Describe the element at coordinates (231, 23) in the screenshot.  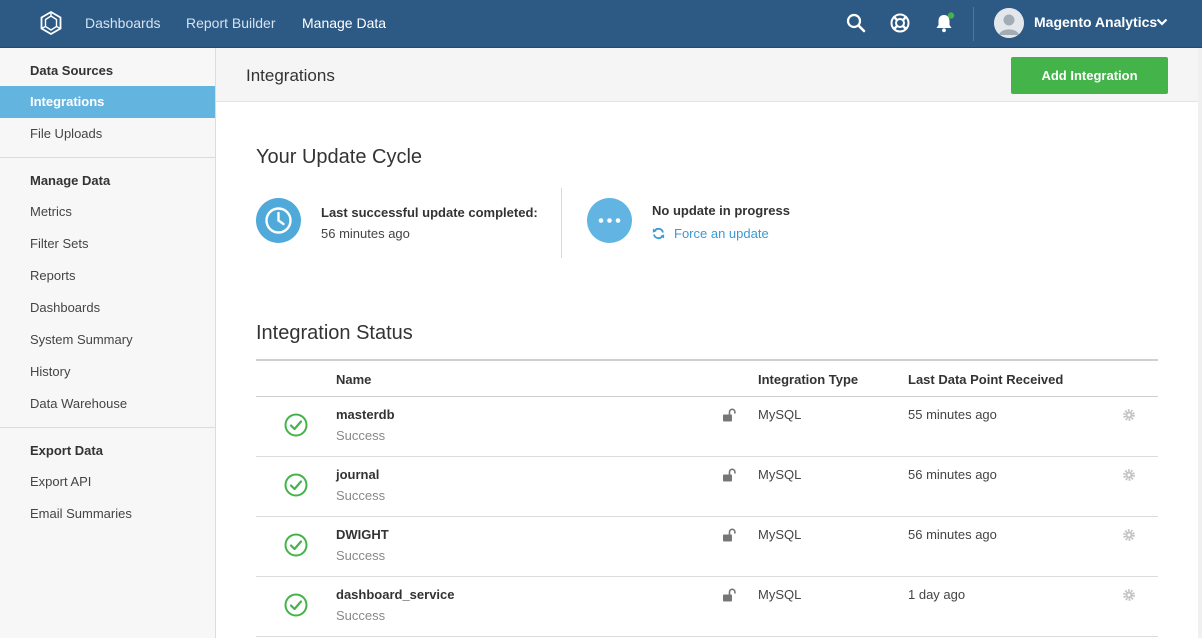
I see `nav-report-builder: Report Builder` at that location.